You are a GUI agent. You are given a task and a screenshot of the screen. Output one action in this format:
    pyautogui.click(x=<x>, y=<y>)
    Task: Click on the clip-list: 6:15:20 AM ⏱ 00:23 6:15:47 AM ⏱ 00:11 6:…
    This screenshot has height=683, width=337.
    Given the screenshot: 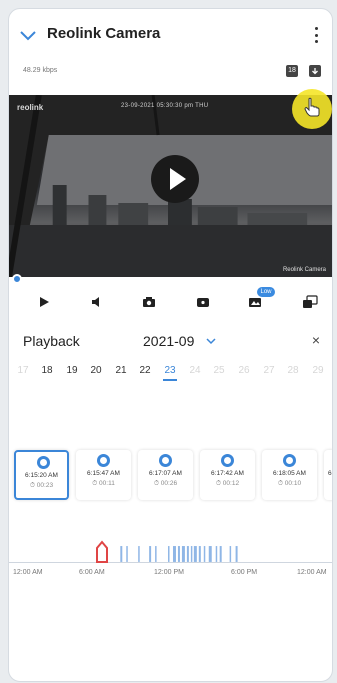 What is the action you would take?
    pyautogui.click(x=170, y=475)
    